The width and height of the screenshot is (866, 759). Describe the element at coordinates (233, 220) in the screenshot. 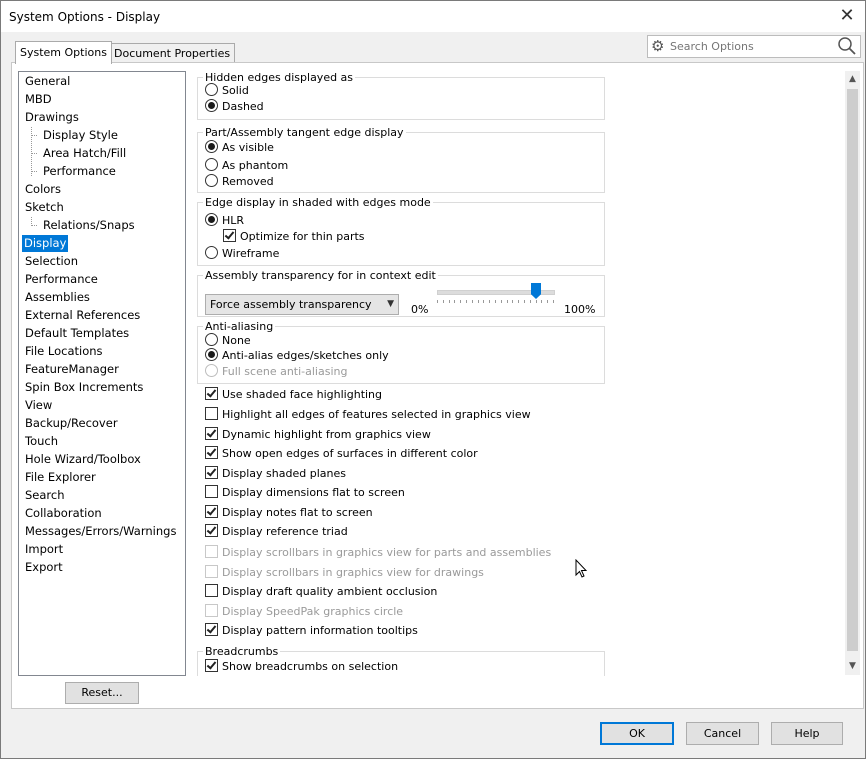

I see `radio-label: HLR` at that location.